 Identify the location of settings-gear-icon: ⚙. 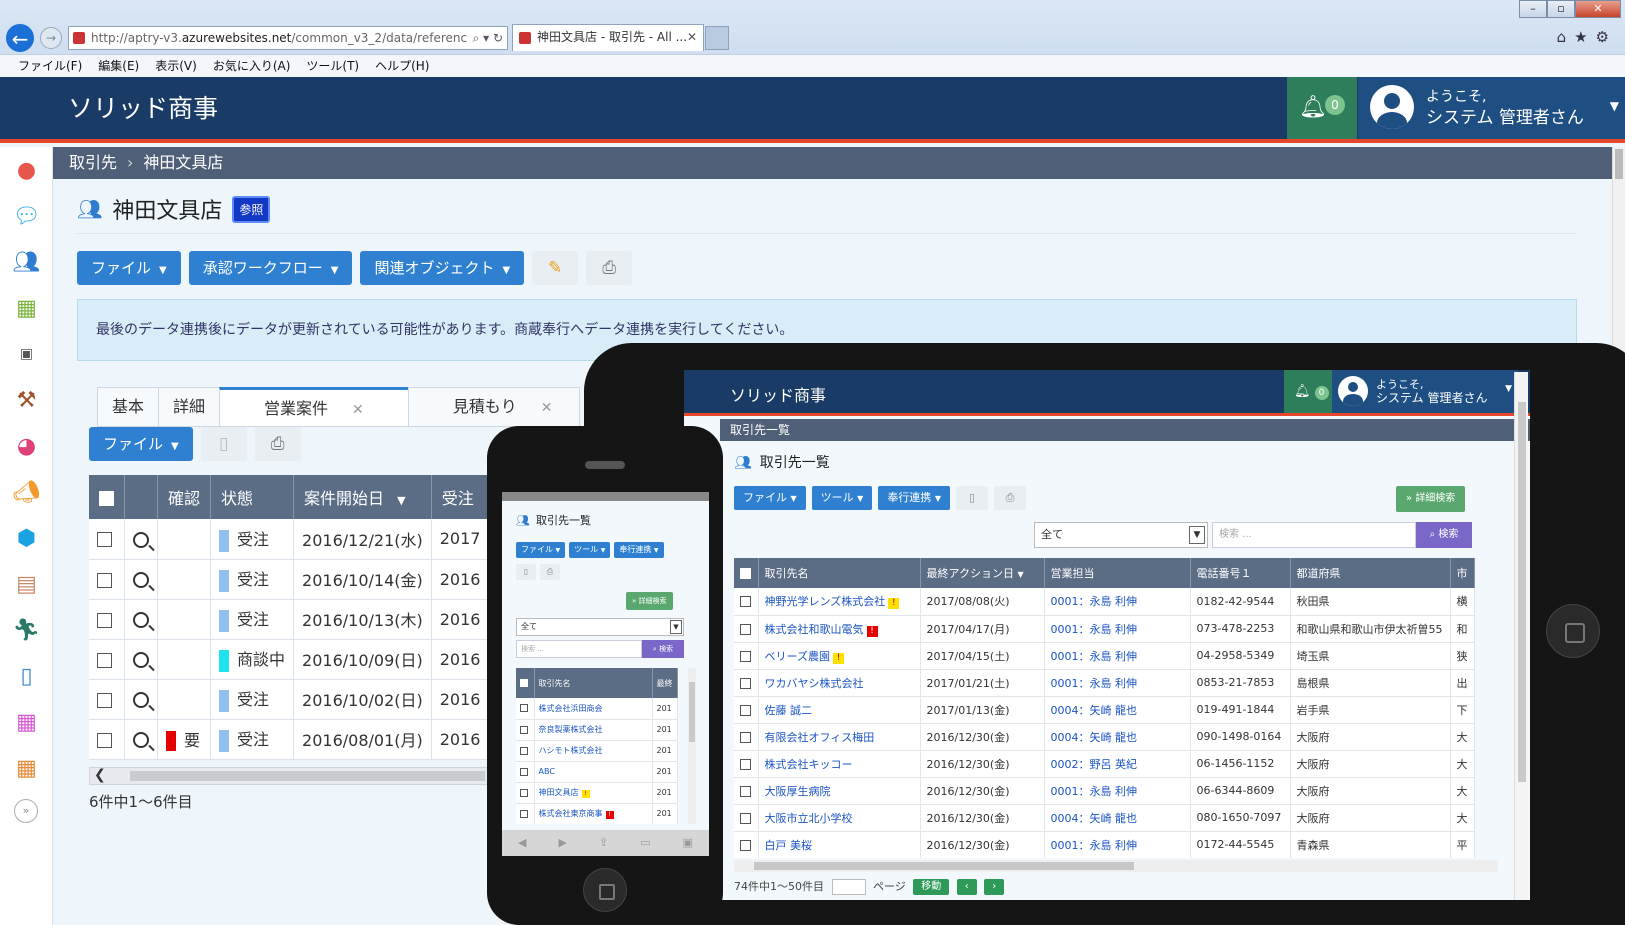
(1606, 37).